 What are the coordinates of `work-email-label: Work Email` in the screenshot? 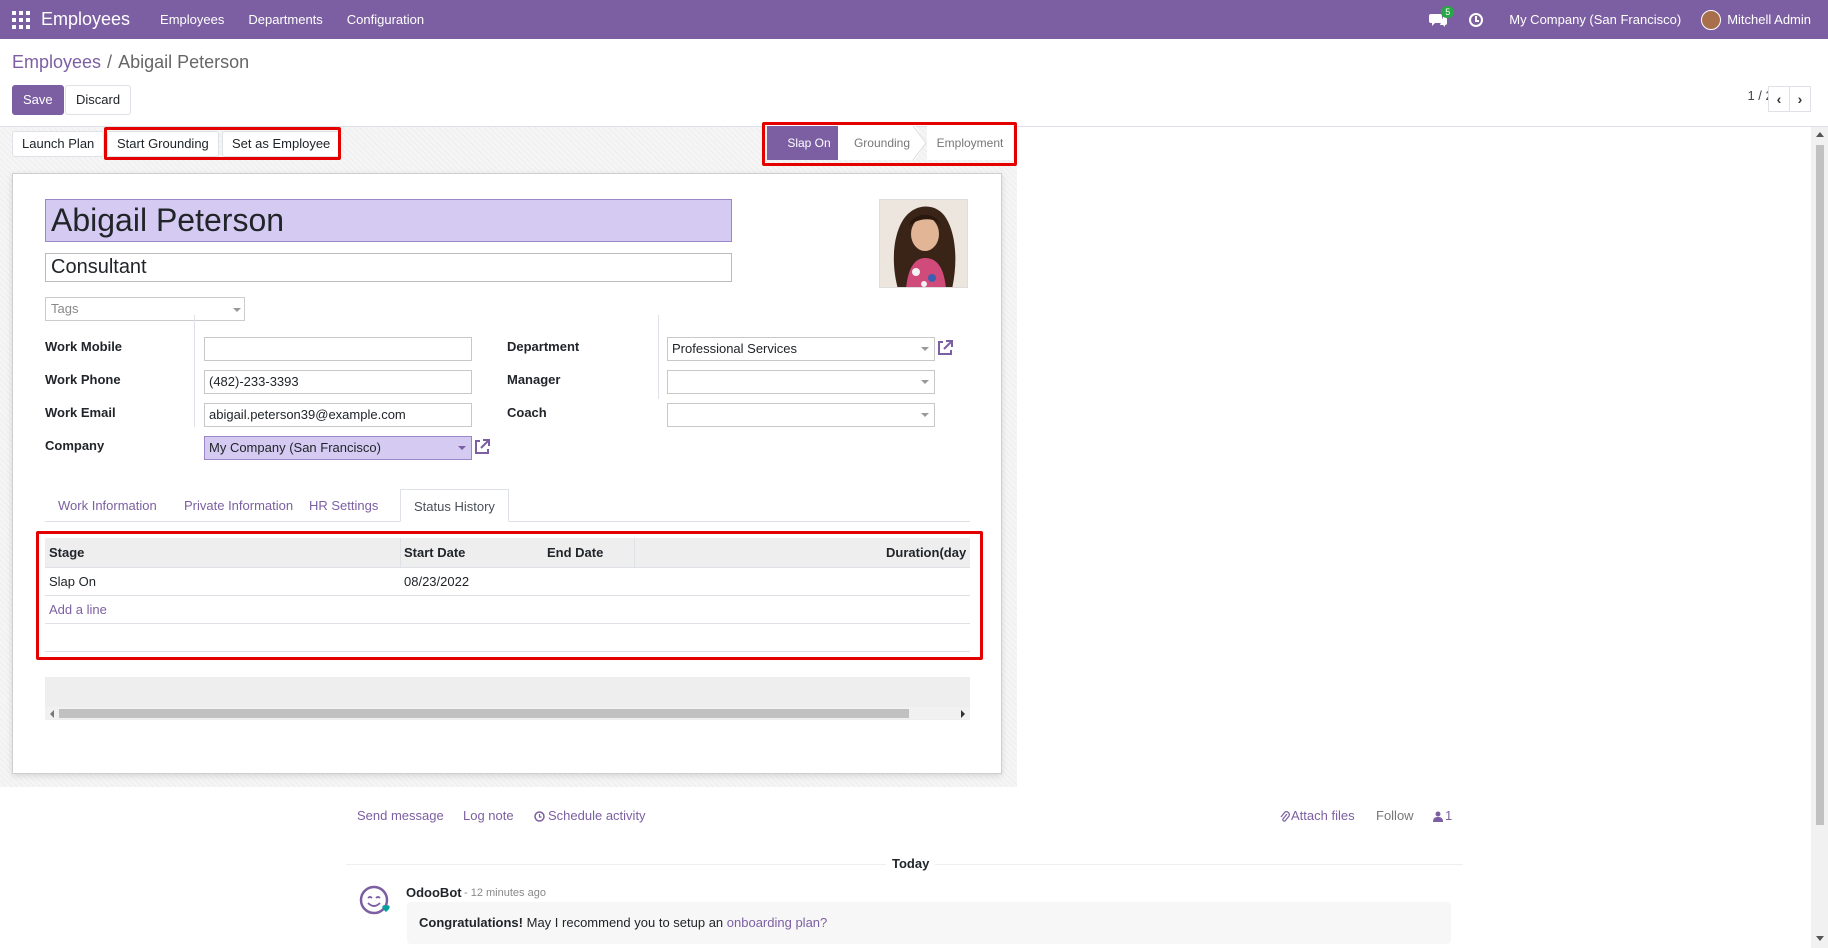 It's located at (80, 412).